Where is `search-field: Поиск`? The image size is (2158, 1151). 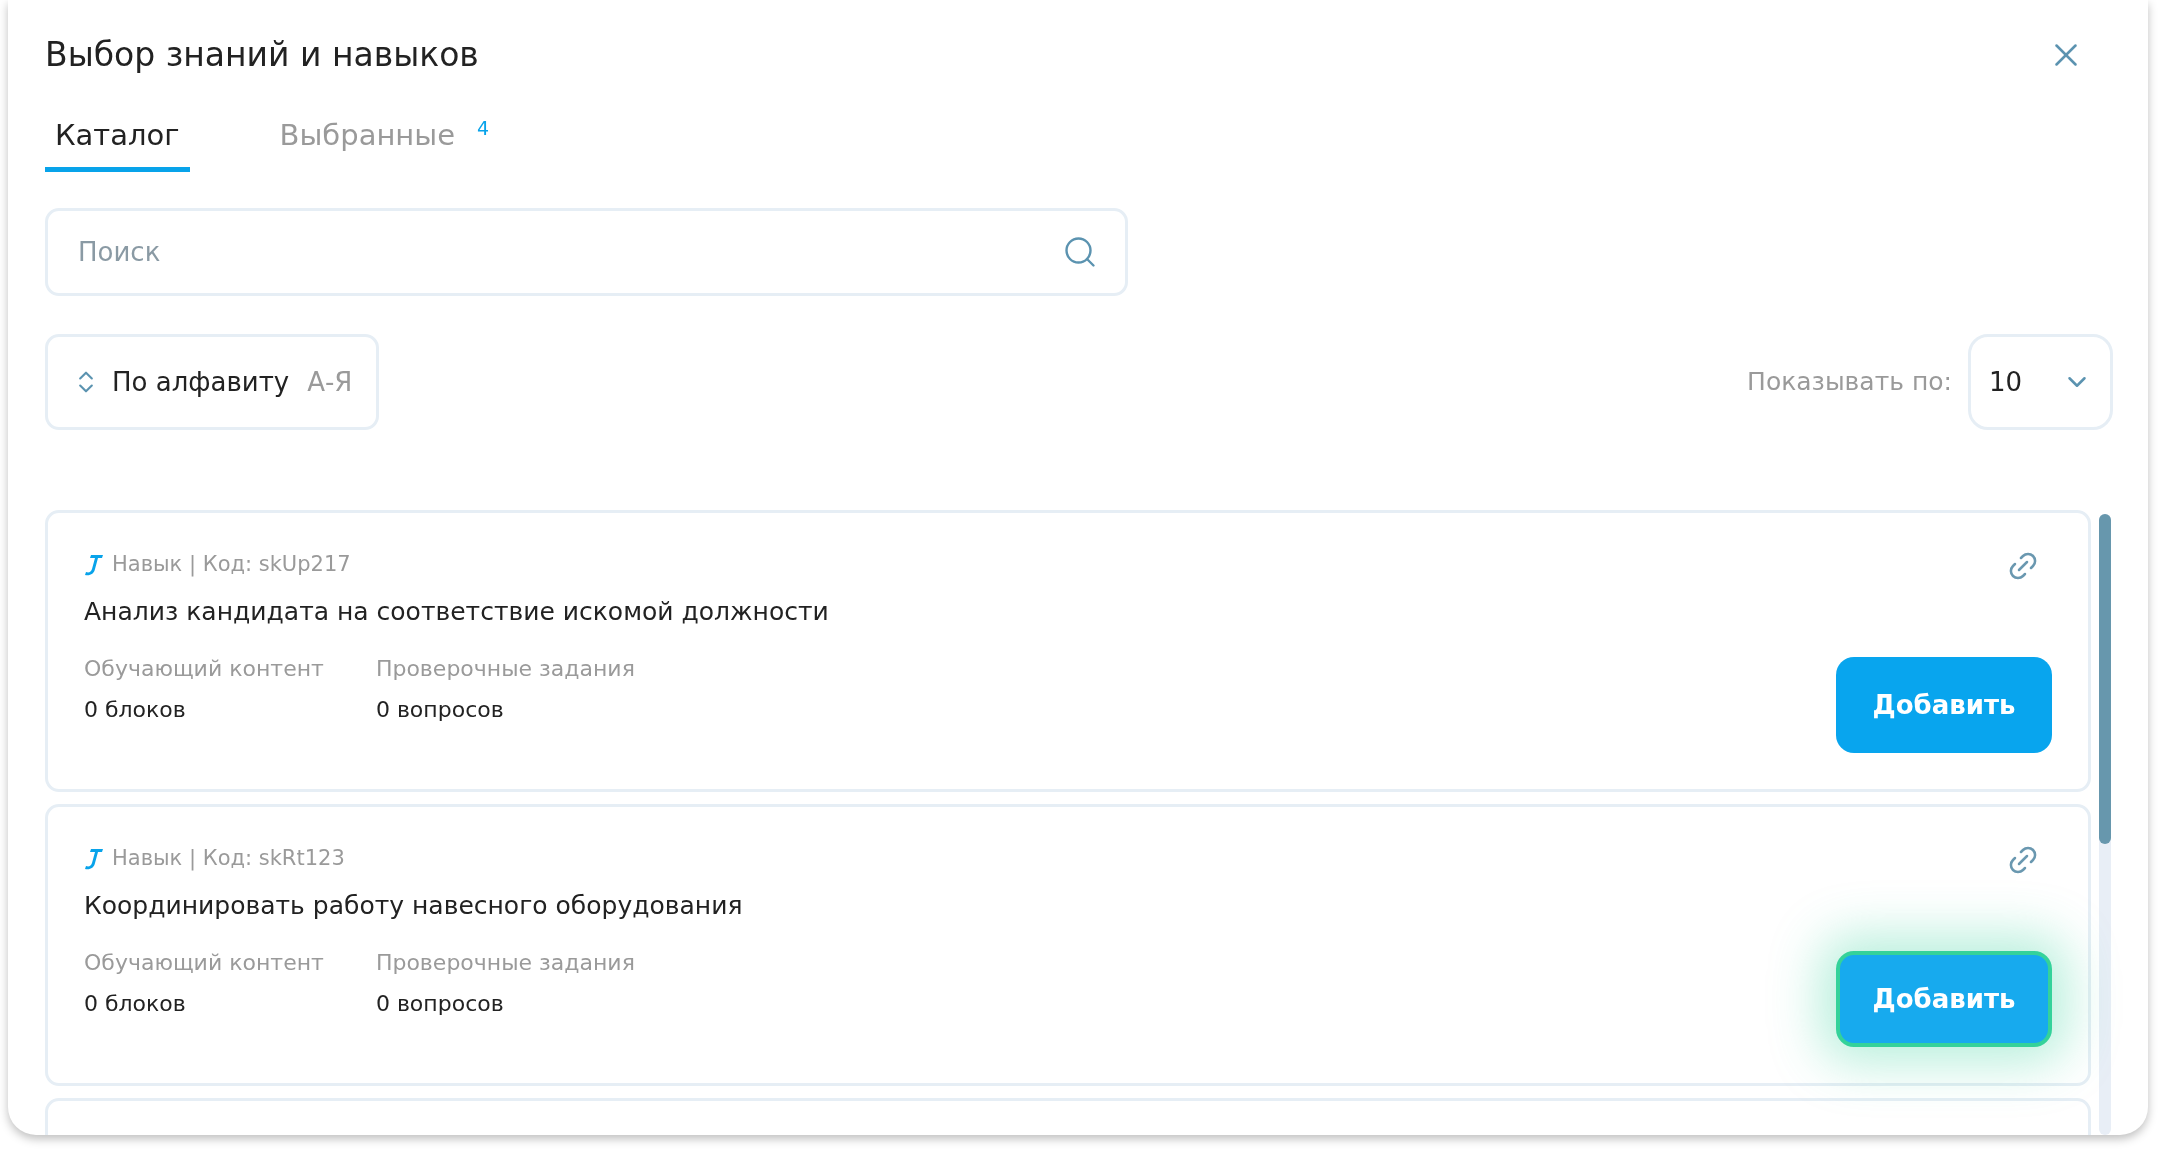 search-field: Поиск is located at coordinates (586, 252).